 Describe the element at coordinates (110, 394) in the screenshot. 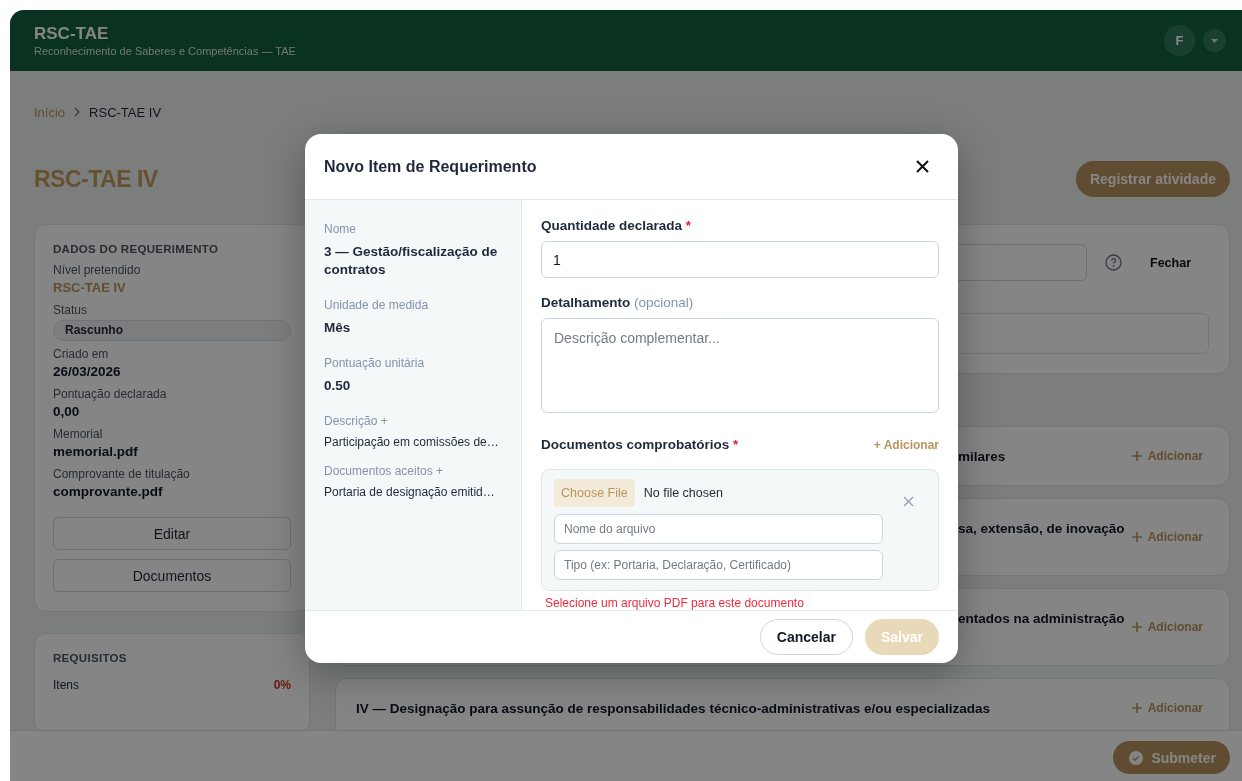

I see `field-label: Pontuação declarada` at that location.